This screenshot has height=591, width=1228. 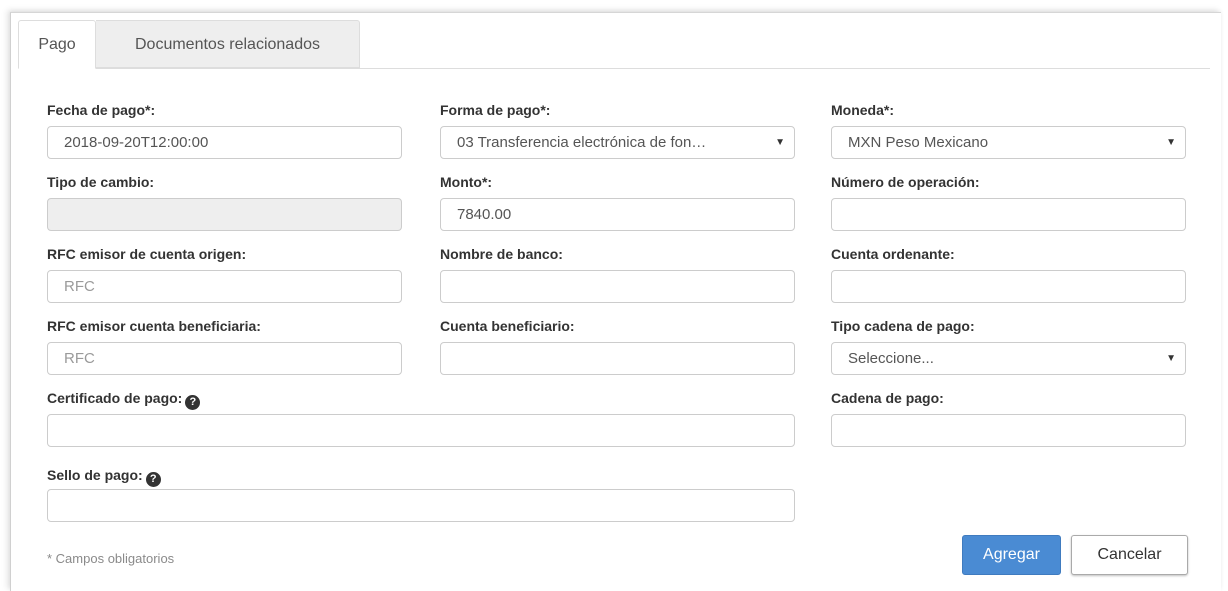 I want to click on certificado-label: Certificado de pago:, so click(x=115, y=398).